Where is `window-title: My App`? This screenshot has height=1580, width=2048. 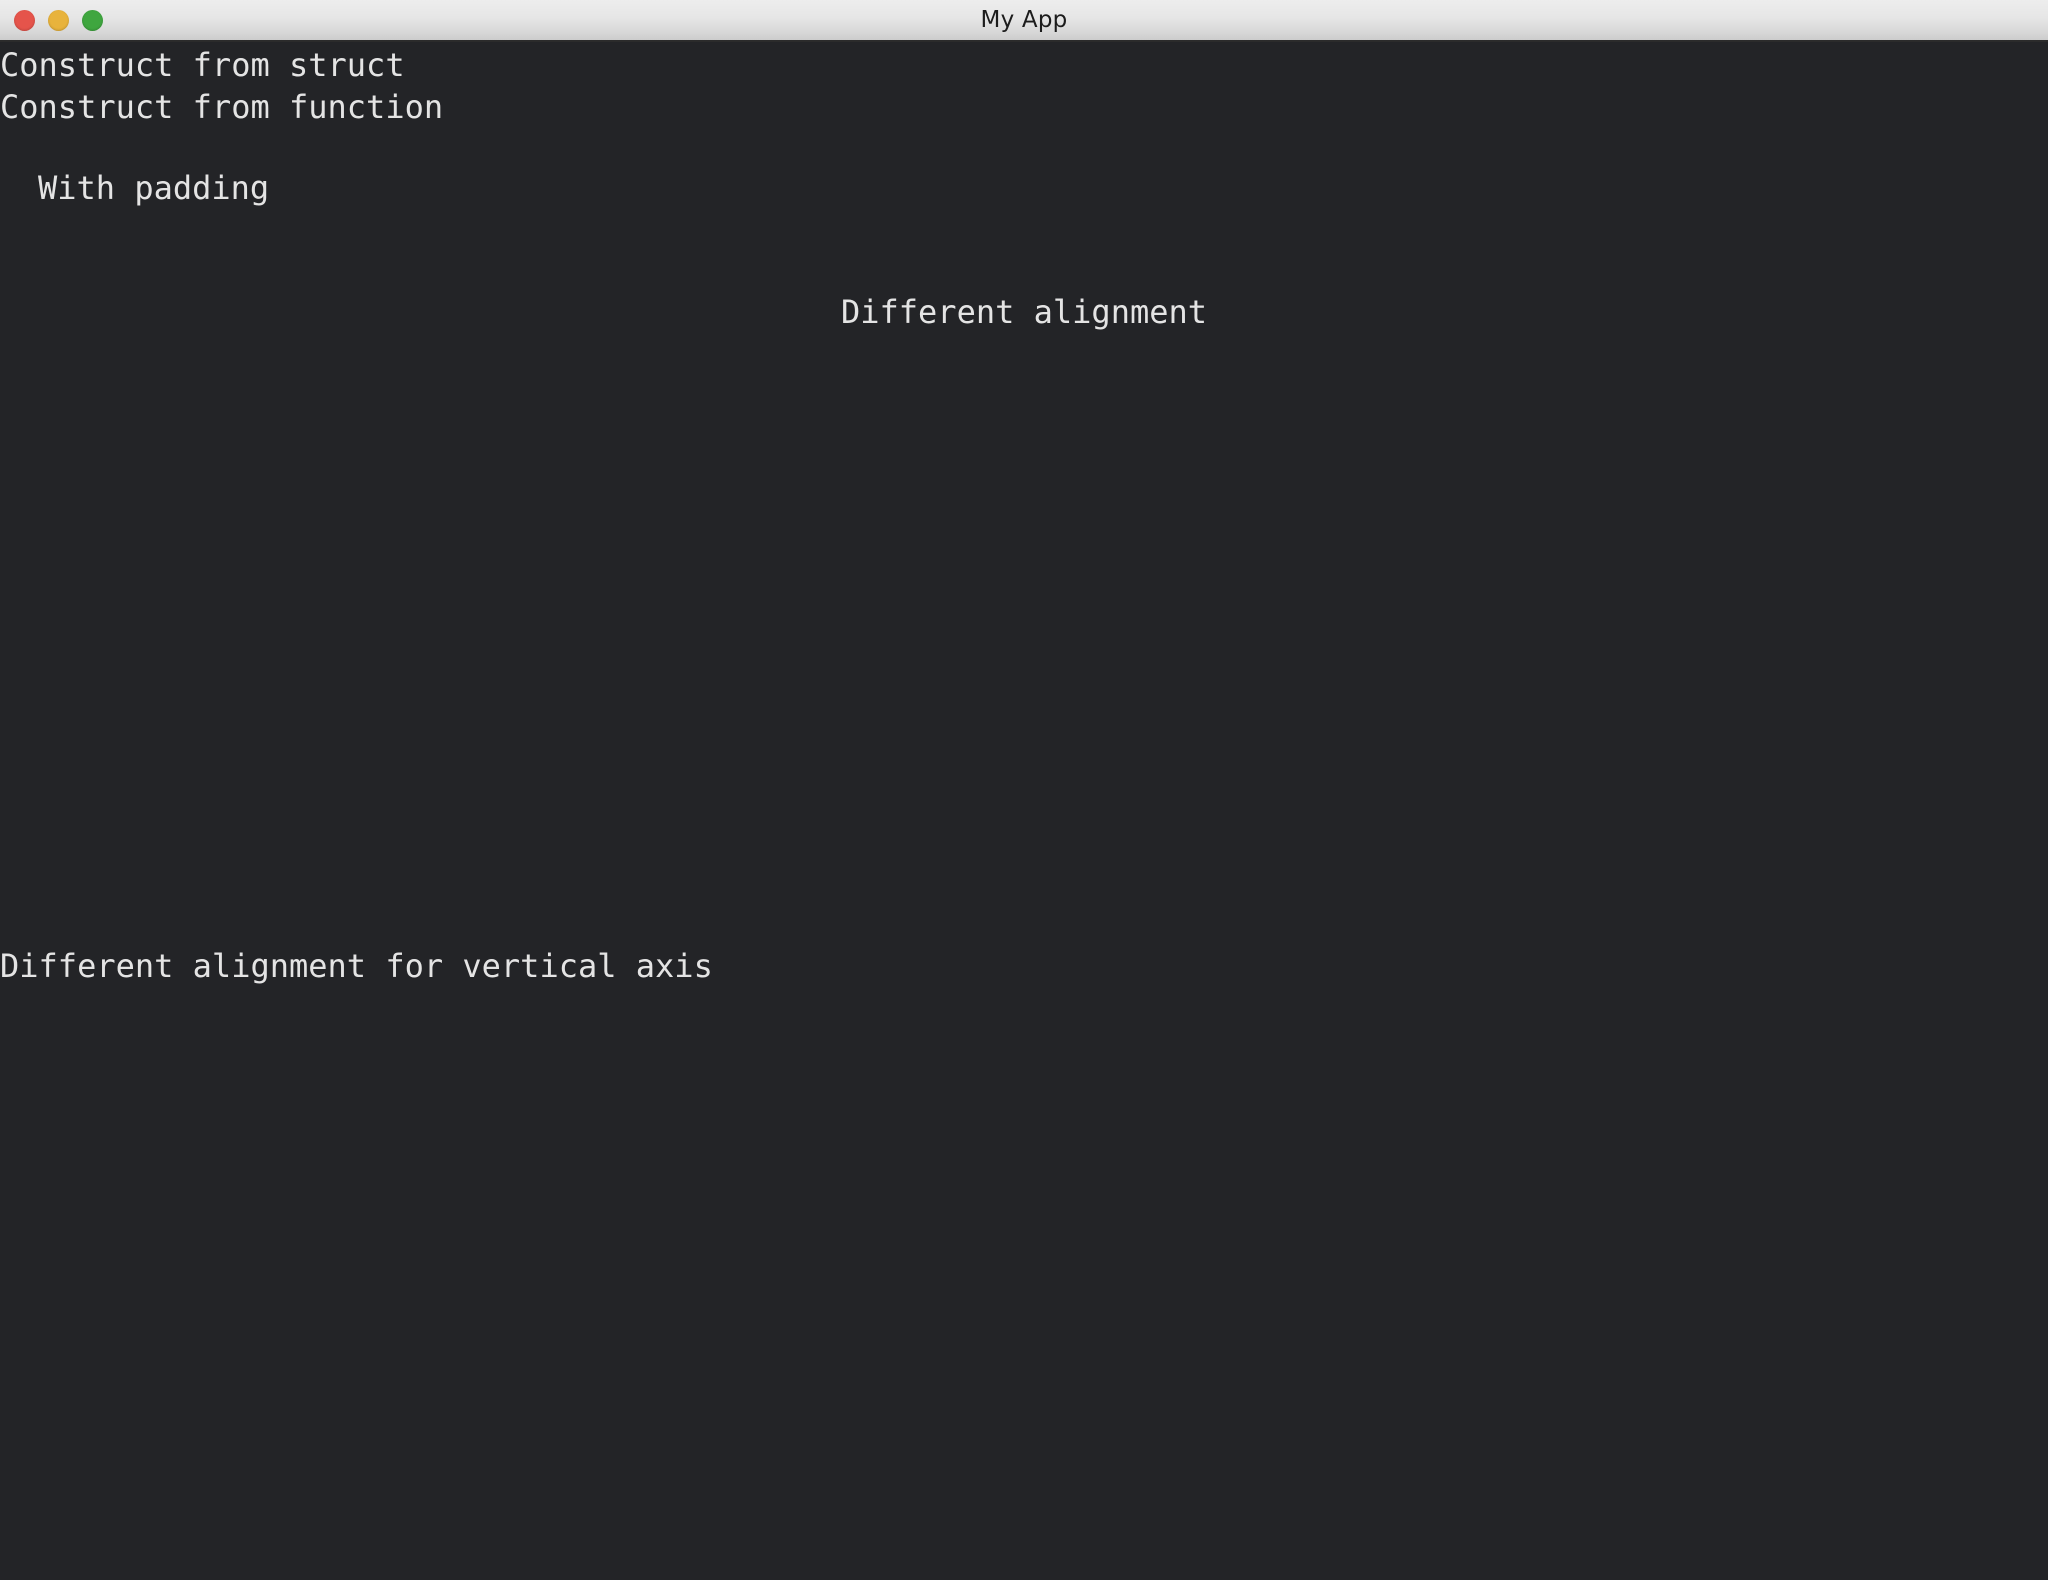
window-title: My App is located at coordinates (1024, 20).